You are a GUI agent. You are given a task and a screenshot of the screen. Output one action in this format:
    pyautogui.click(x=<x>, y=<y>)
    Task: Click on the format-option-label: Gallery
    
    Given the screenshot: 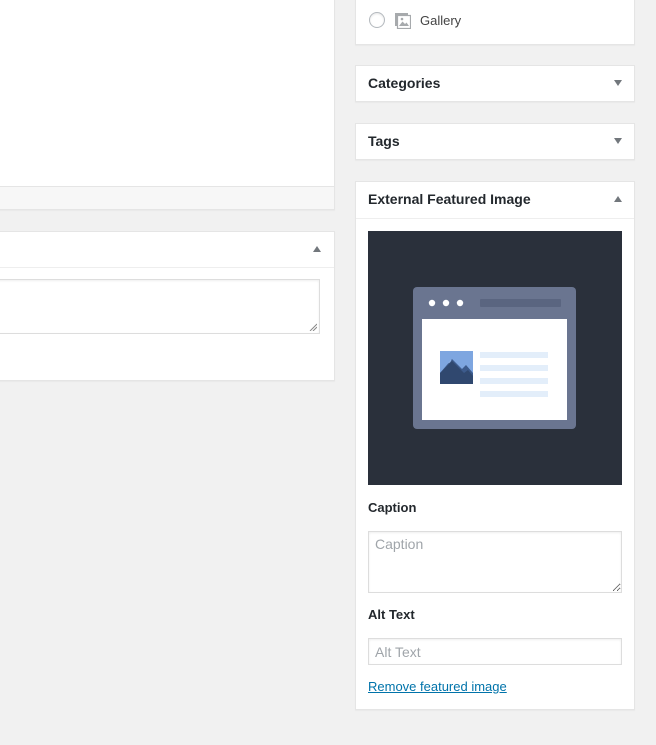 What is the action you would take?
    pyautogui.click(x=441, y=20)
    